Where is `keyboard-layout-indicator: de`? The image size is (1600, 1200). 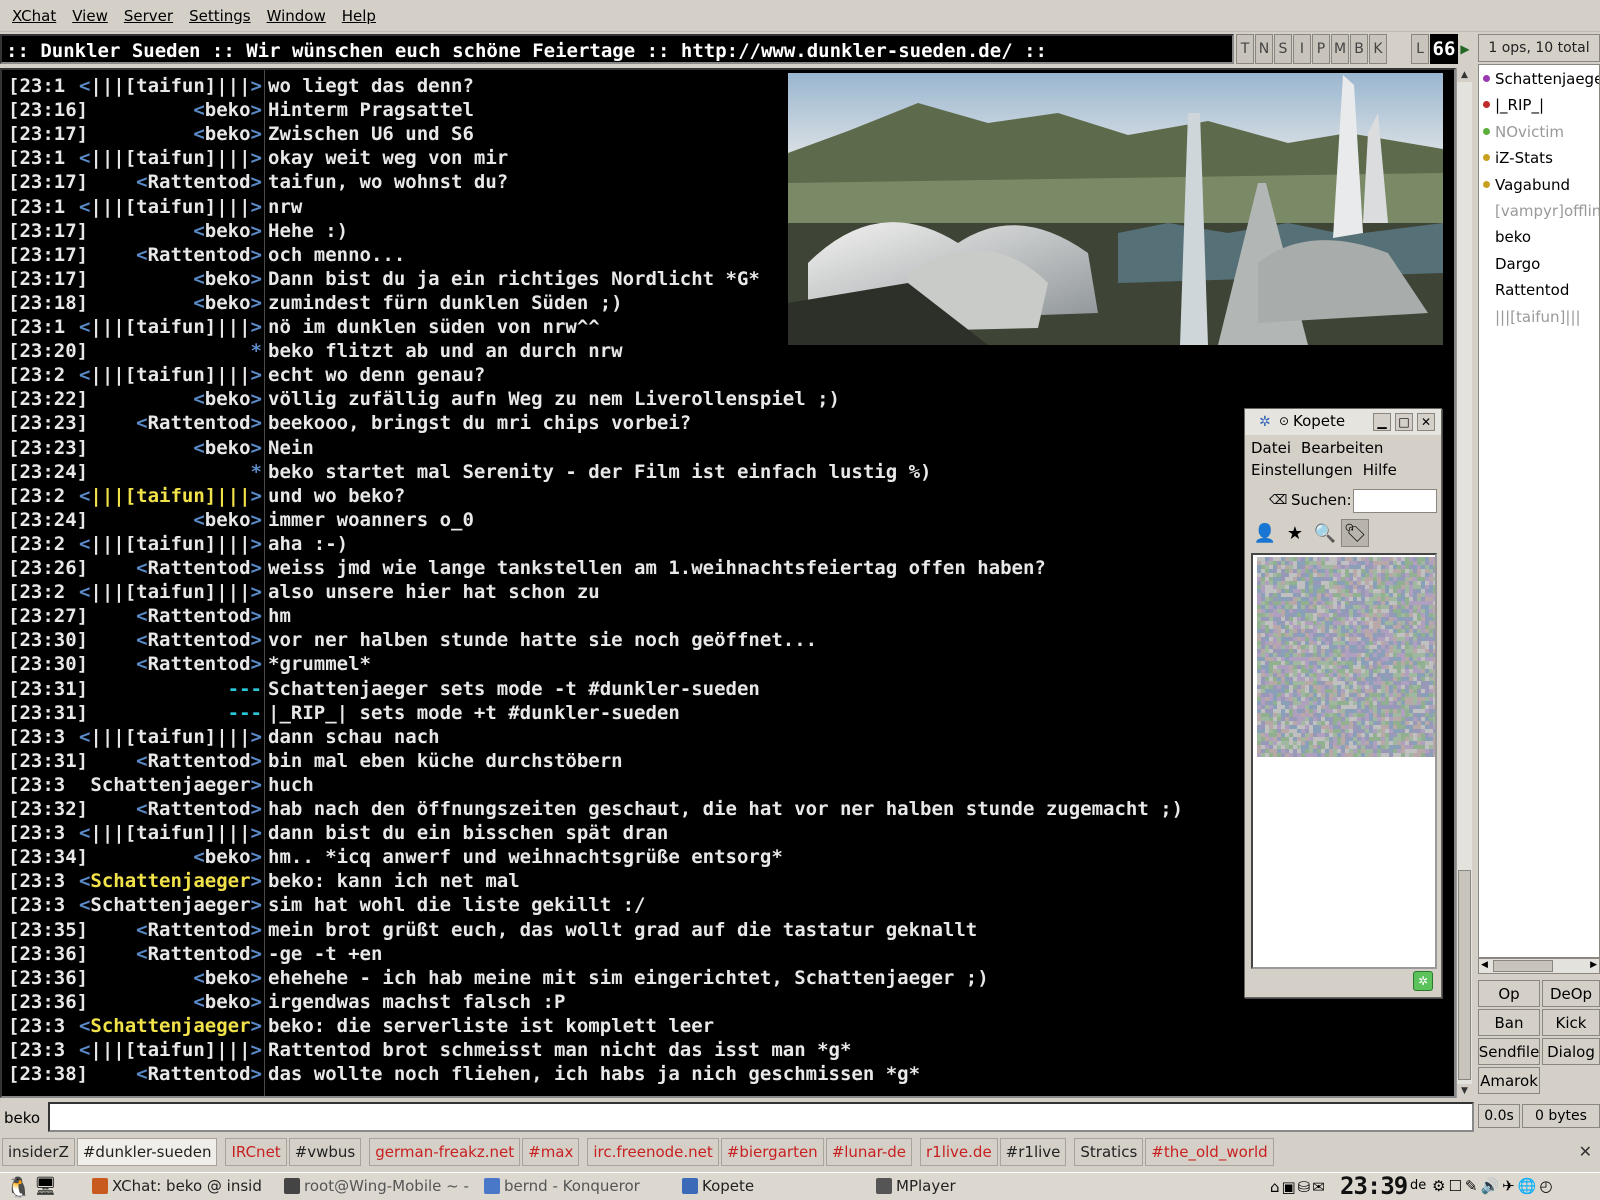 keyboard-layout-indicator: de is located at coordinates (1418, 1185).